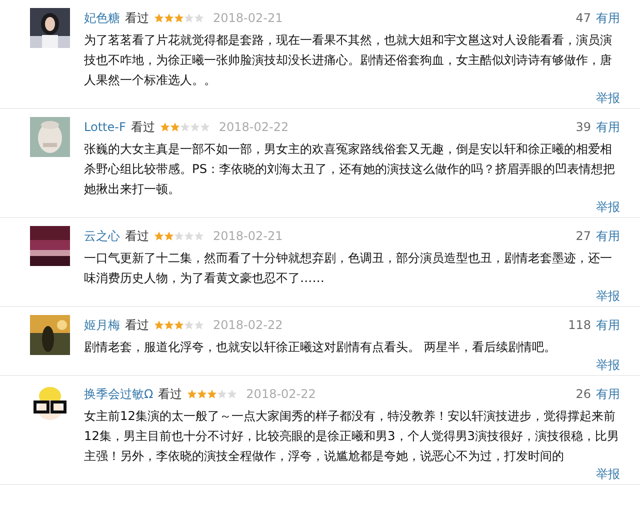  Describe the element at coordinates (320, 347) in the screenshot. I see `review-text: 剧情老套，服道化浮夸，也就安以轩徐正曦这对剧情有点看头。 两星半，看后续剧情吧。` at that location.